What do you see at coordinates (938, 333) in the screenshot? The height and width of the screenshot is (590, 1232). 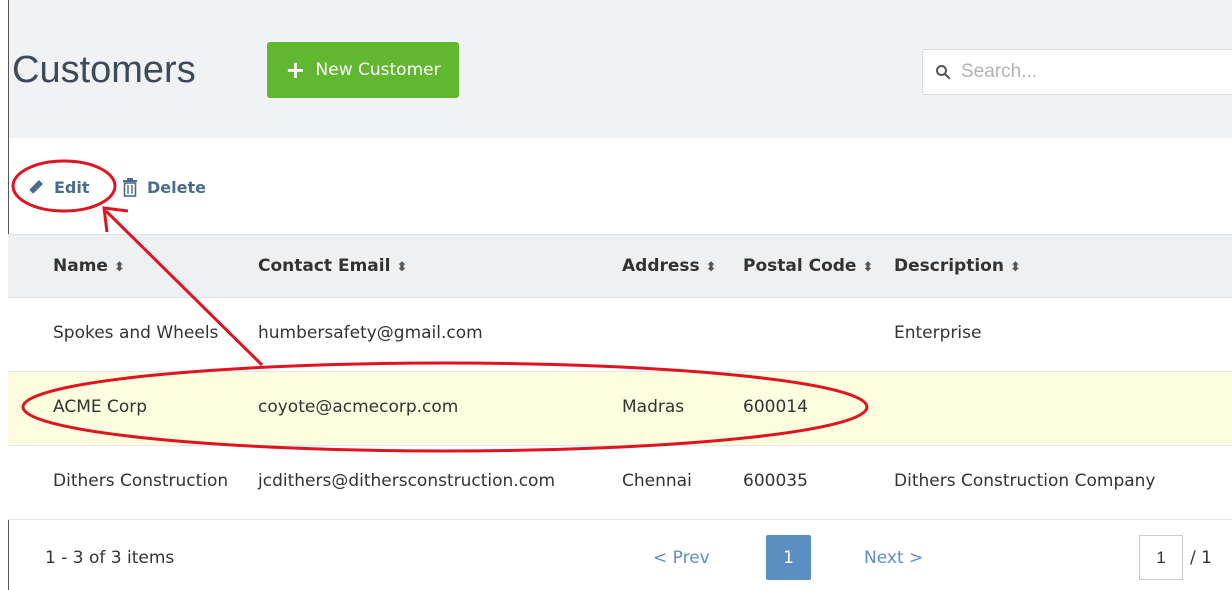 I see `cell-description: Enterprise` at bounding box center [938, 333].